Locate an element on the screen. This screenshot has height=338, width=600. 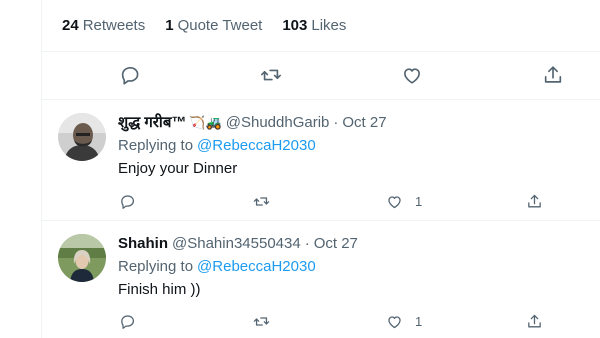
likes-stat: 103 Likes is located at coordinates (314, 25).